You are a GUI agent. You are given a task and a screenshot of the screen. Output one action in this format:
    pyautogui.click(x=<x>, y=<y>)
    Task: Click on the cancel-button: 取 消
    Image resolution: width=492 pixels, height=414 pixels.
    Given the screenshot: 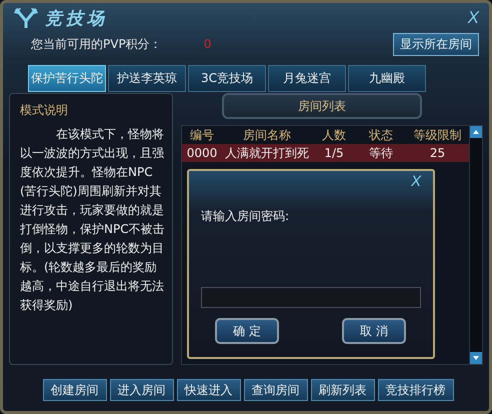 What is the action you would take?
    pyautogui.click(x=374, y=331)
    